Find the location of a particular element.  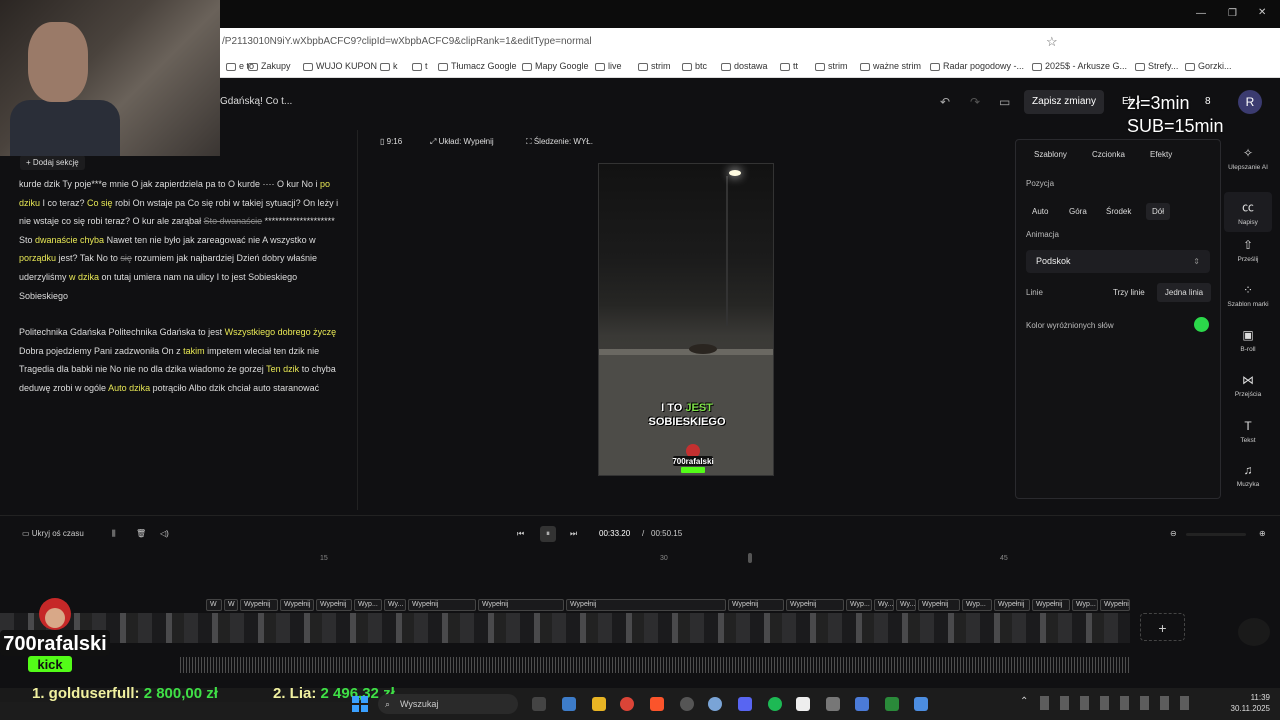

bookmark-item: WUJO KUPON is located at coordinates (340, 66).